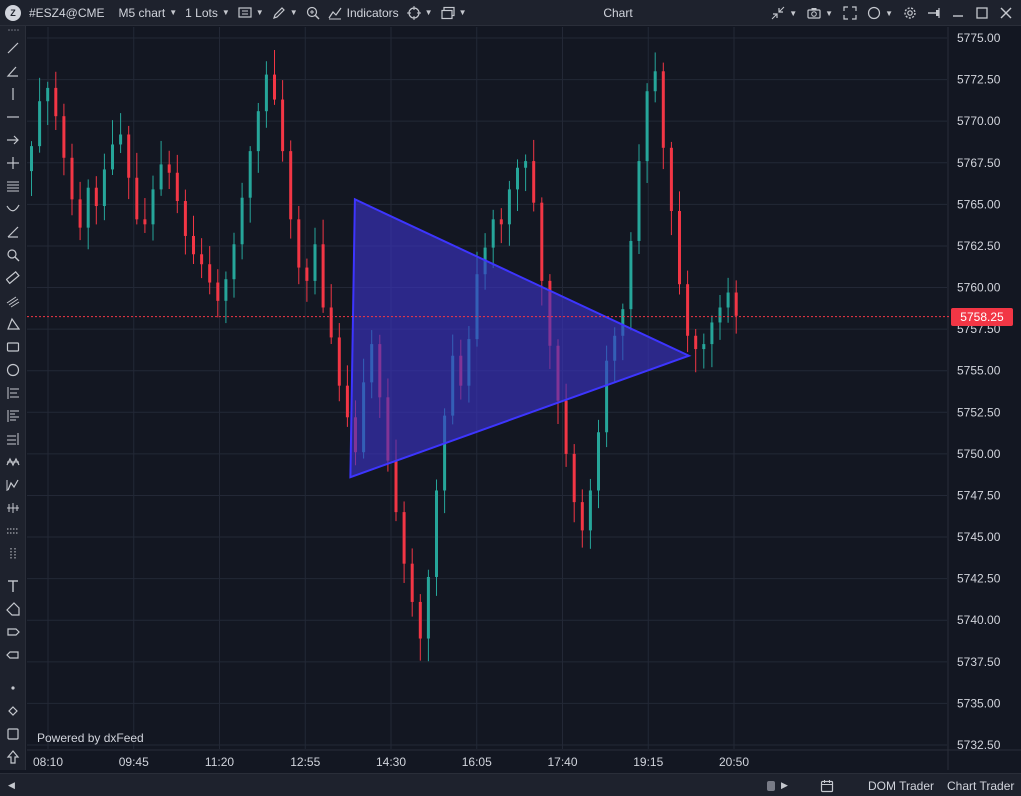 This screenshot has width=1021, height=796. I want to click on tool-fib-retracement, so click(12, 393).